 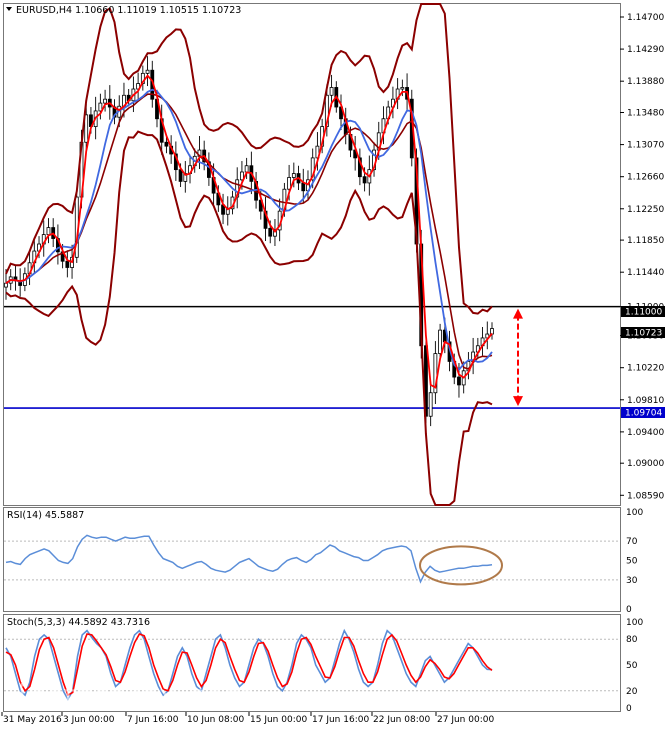 What do you see at coordinates (9, 9) in the screenshot?
I see `dropdown-triangle-icon` at bounding box center [9, 9].